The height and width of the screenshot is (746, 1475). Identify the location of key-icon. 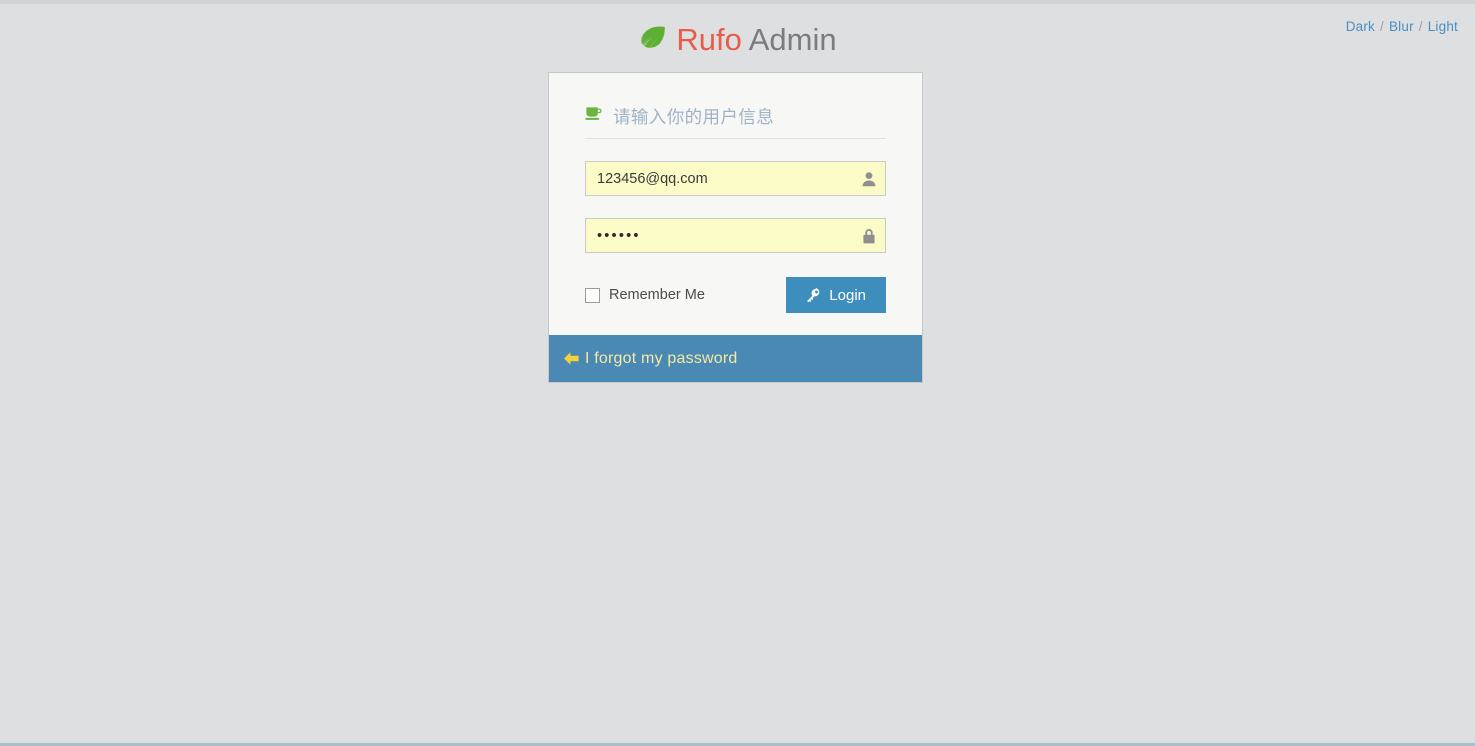
(813, 295).